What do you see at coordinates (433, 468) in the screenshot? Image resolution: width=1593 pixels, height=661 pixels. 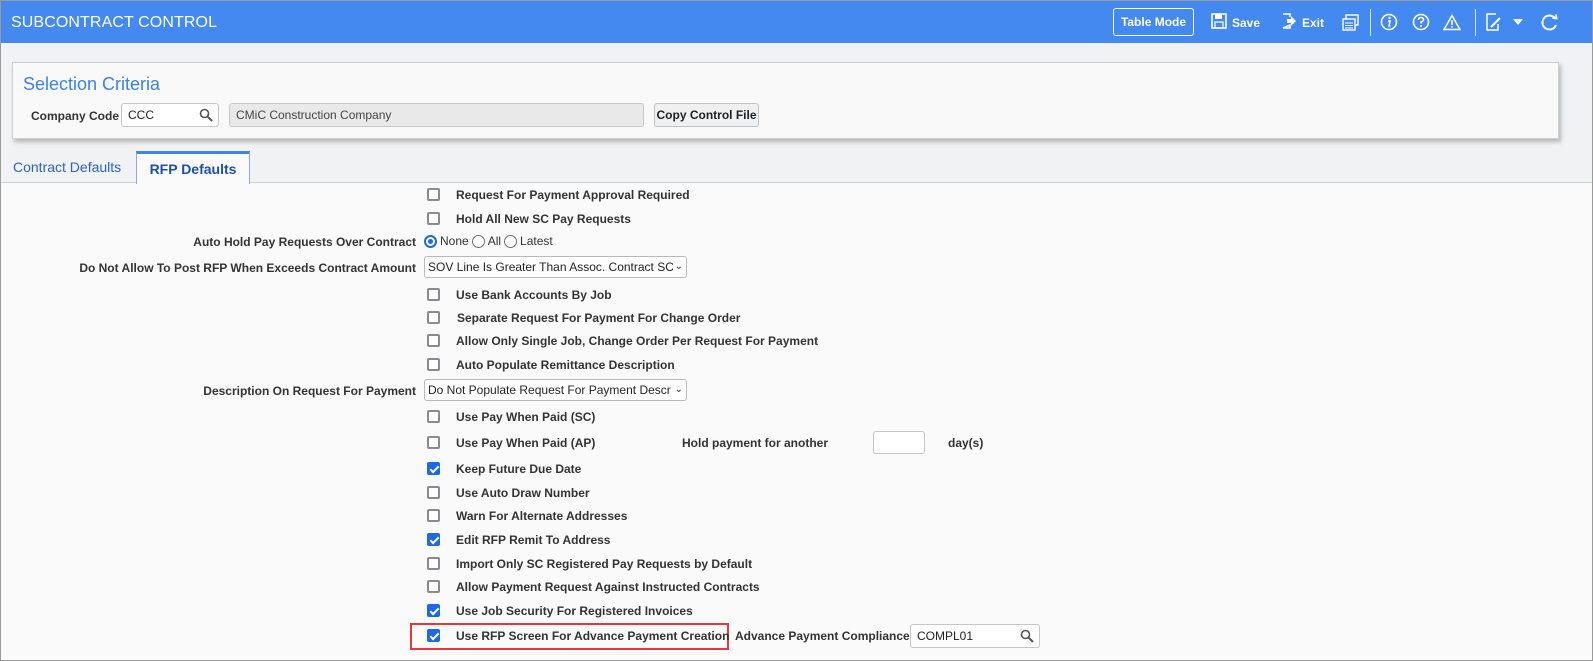 I see `keep-future-due-date-checkbox` at bounding box center [433, 468].